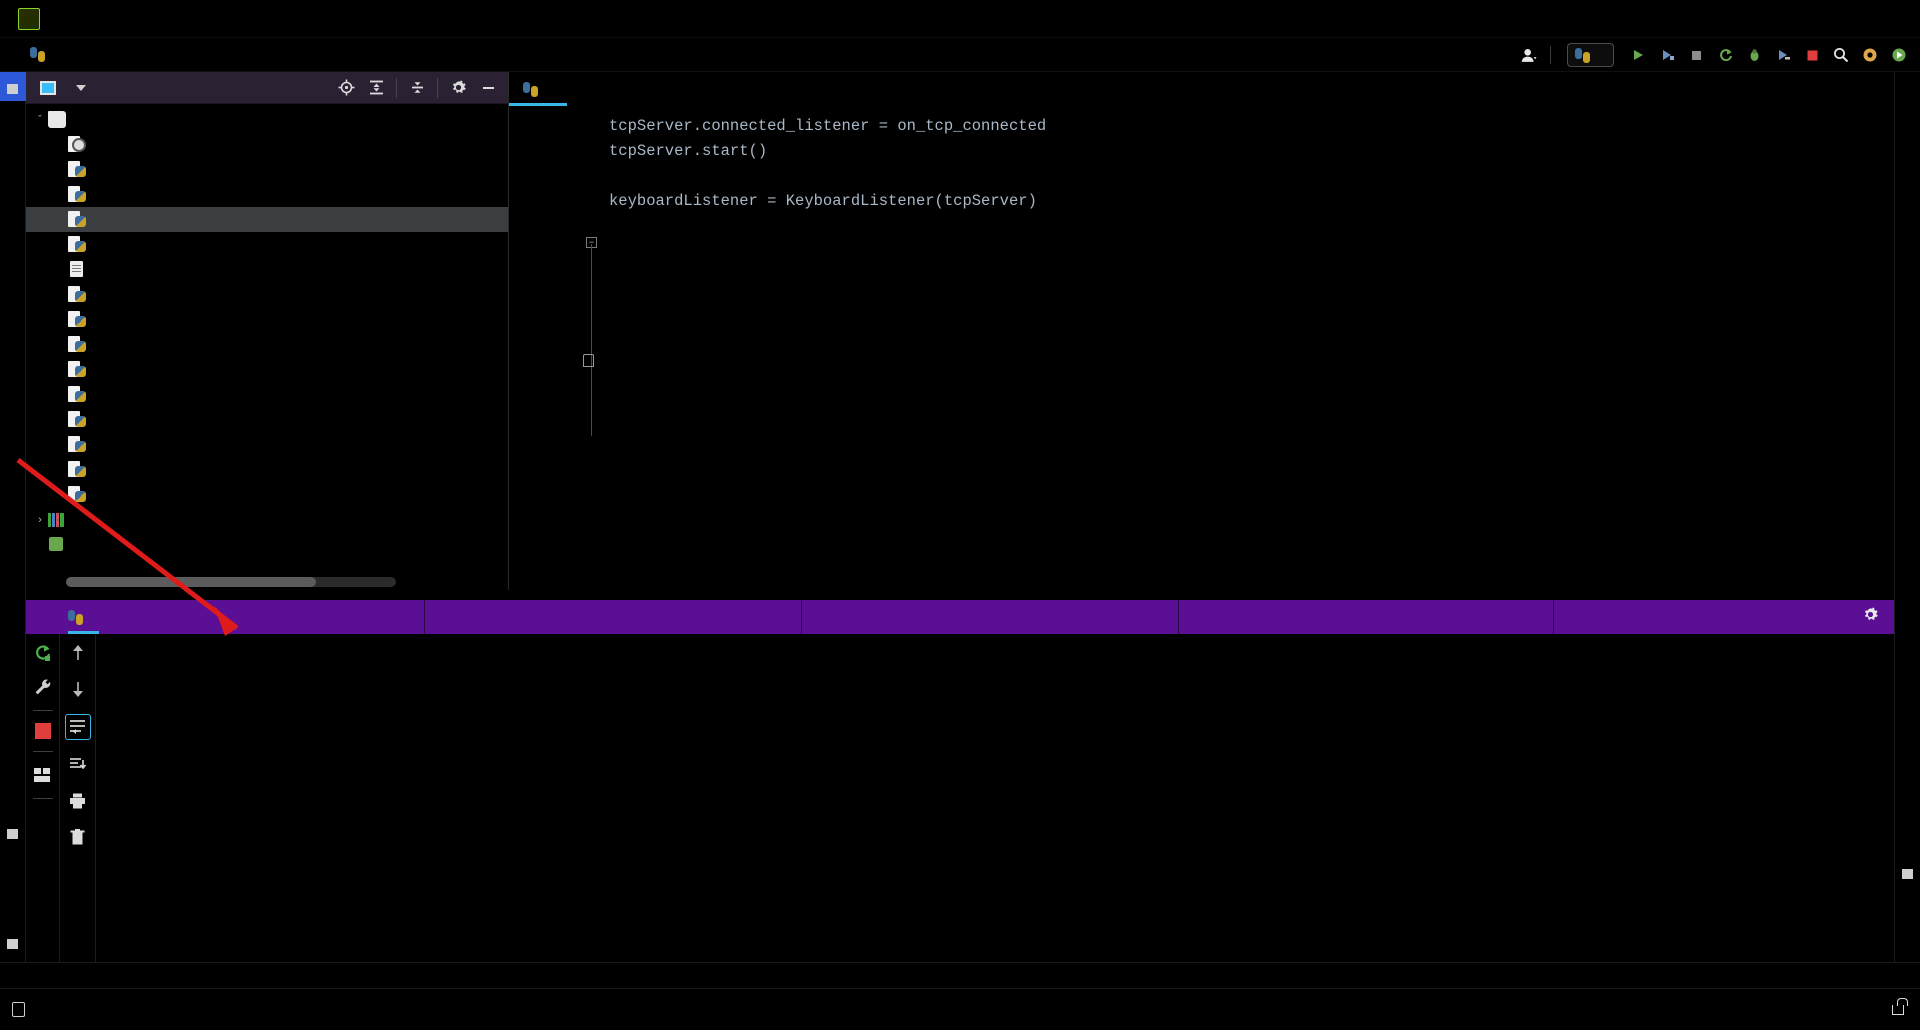 The image size is (1920, 1030). Describe the element at coordinates (83, 617) in the screenshot. I see `run-tab-controller` at that location.